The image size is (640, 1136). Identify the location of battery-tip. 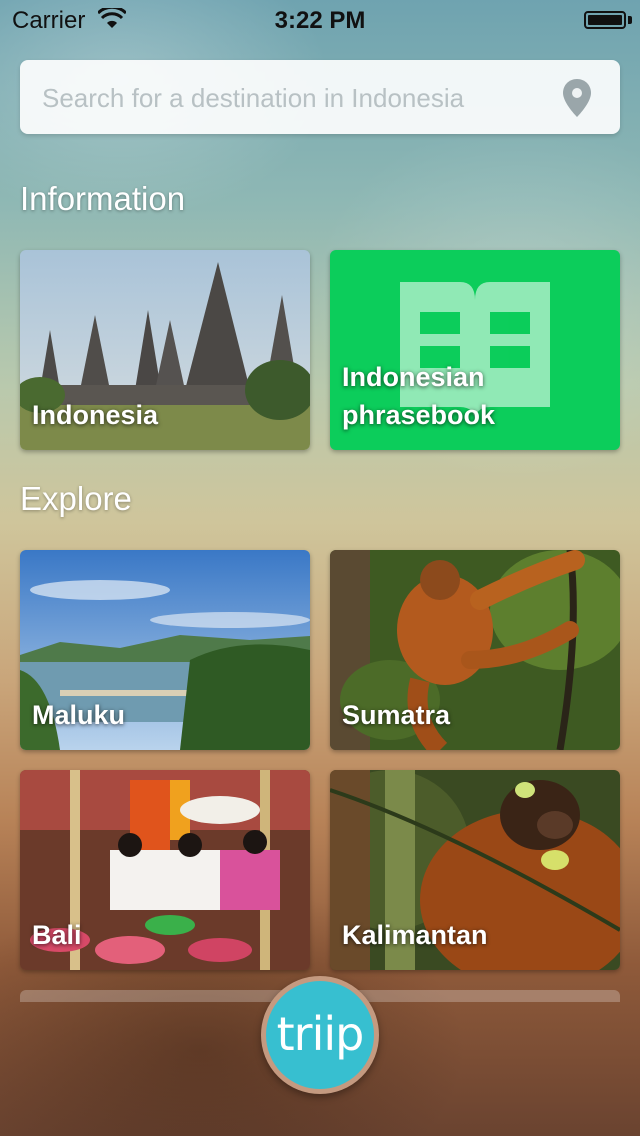
(630, 20).